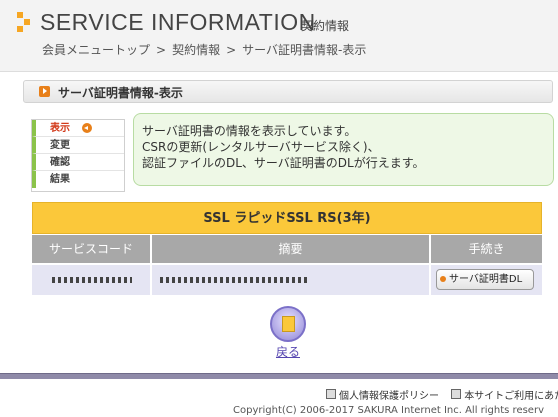 The image size is (558, 417). I want to click on step-edit: 変更, so click(78, 145).